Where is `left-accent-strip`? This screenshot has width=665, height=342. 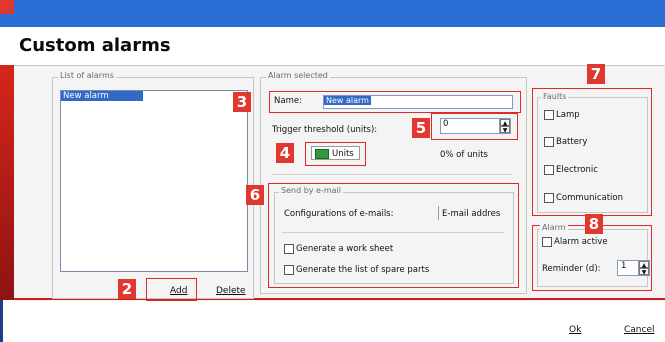
left-accent-strip is located at coordinates (7, 182).